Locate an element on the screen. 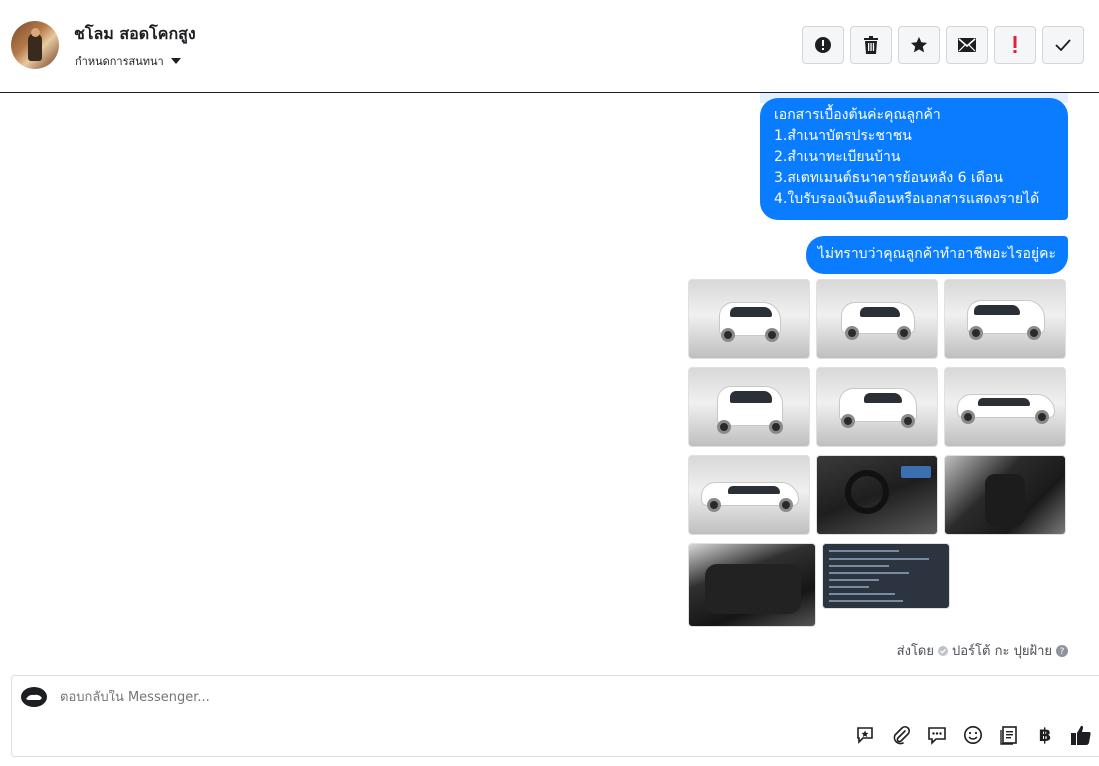 This screenshot has width=1099, height=766. check-circle-icon is located at coordinates (943, 650).